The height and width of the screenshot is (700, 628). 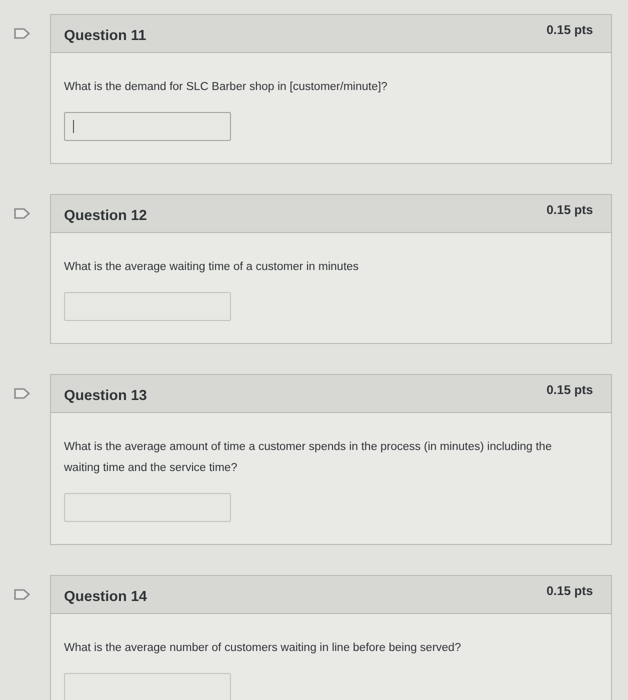 I want to click on question-text: What is the average waiting time of a customer in minutes, so click(x=212, y=267).